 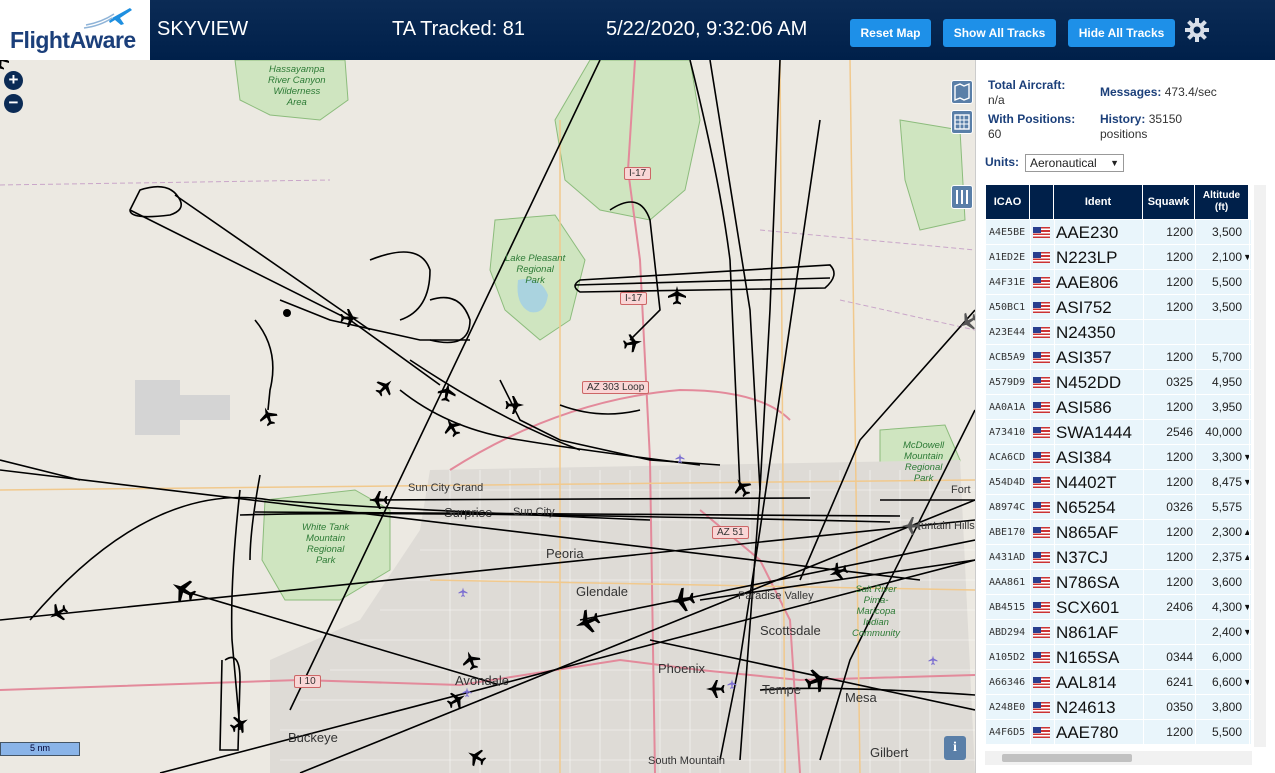 What do you see at coordinates (13, 103) in the screenshot?
I see `zoom-out-button: −` at bounding box center [13, 103].